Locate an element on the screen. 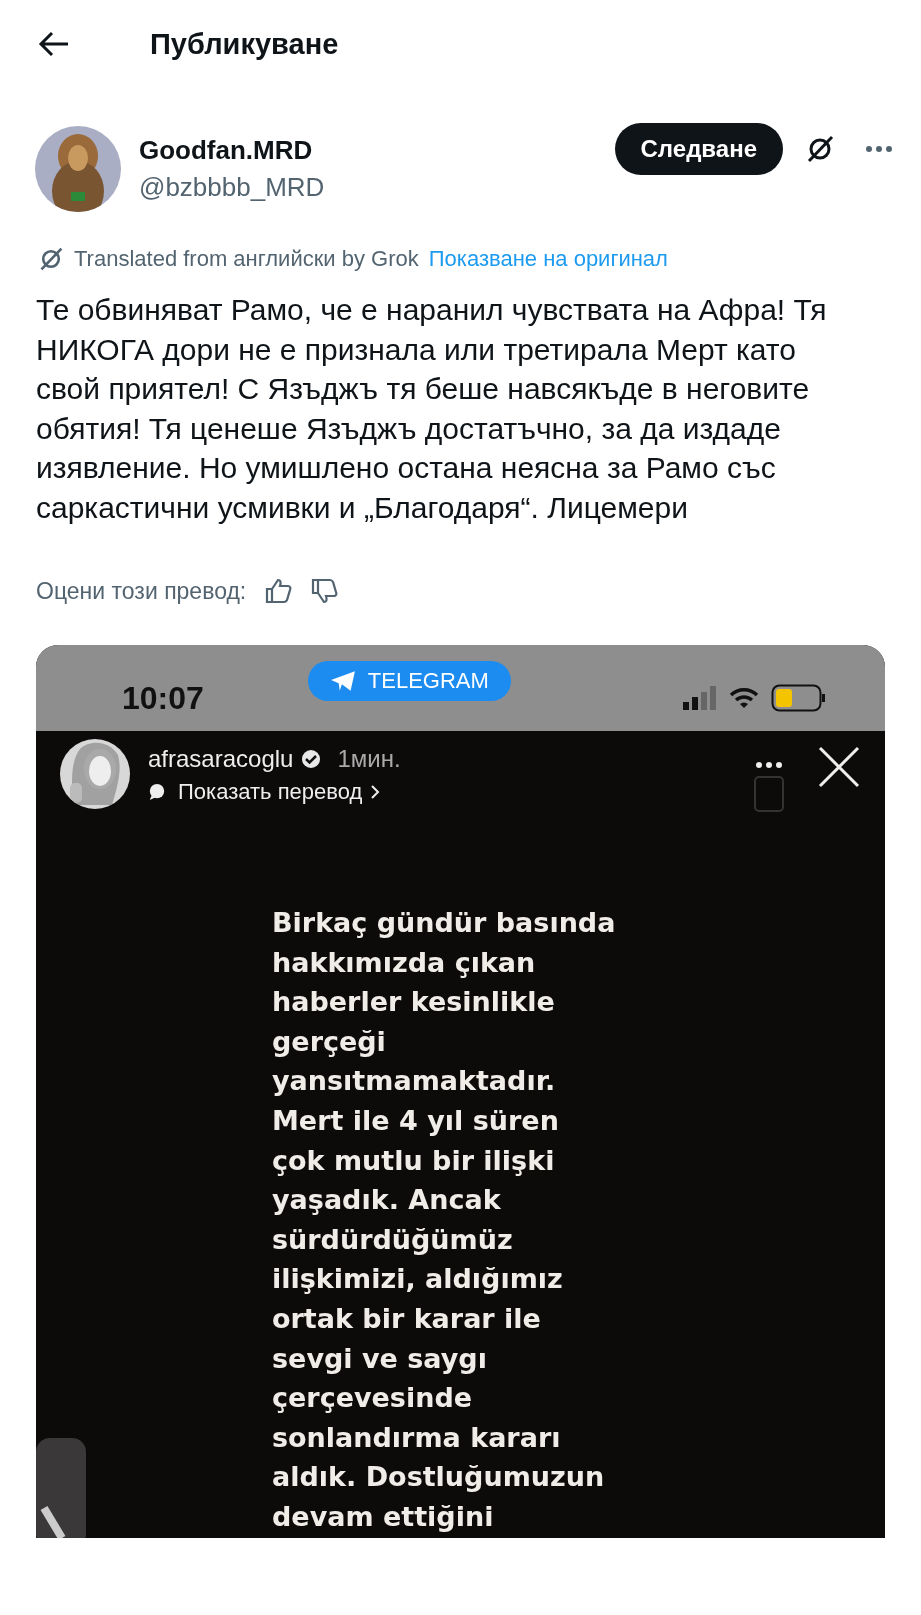  story-age: 1мин. is located at coordinates (369, 759).